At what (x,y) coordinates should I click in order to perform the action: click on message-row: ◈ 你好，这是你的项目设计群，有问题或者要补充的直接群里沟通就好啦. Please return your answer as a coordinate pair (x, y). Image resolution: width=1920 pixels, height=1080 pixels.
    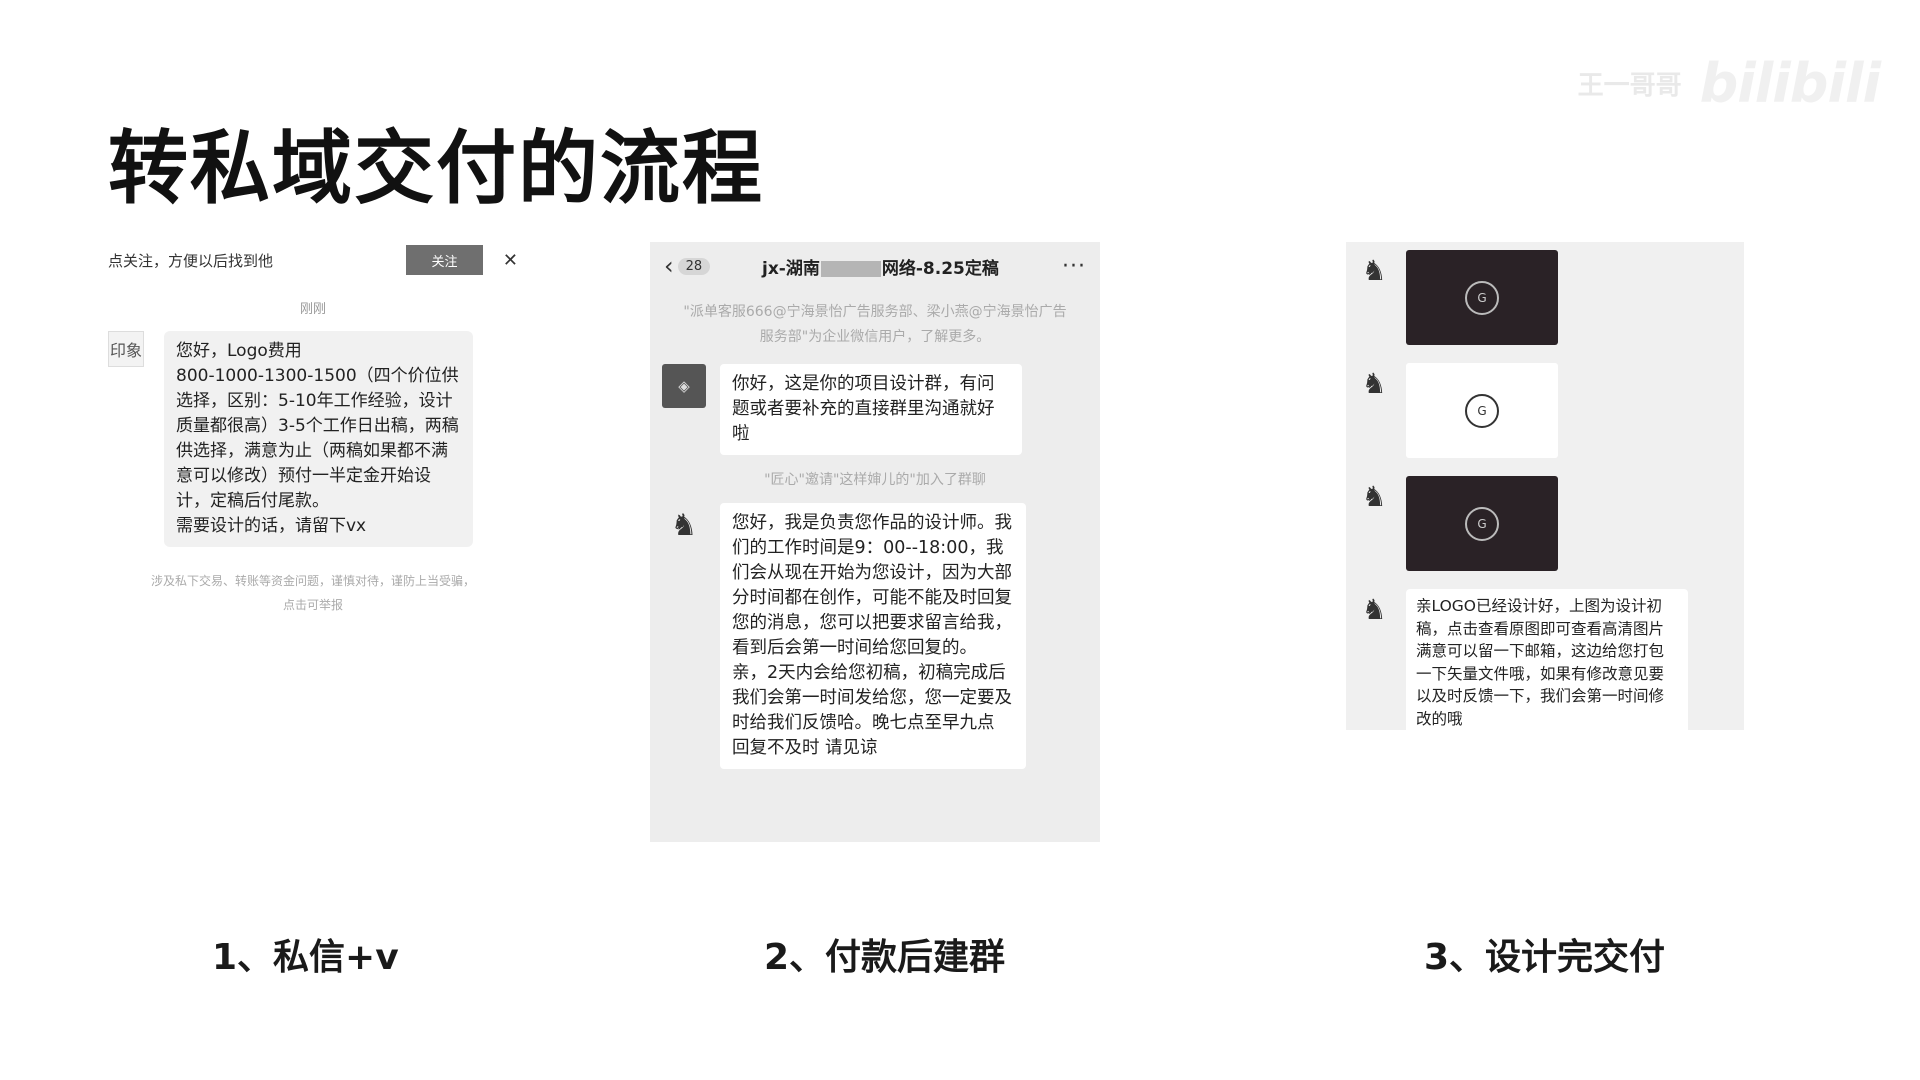
    Looking at the image, I should click on (881, 409).